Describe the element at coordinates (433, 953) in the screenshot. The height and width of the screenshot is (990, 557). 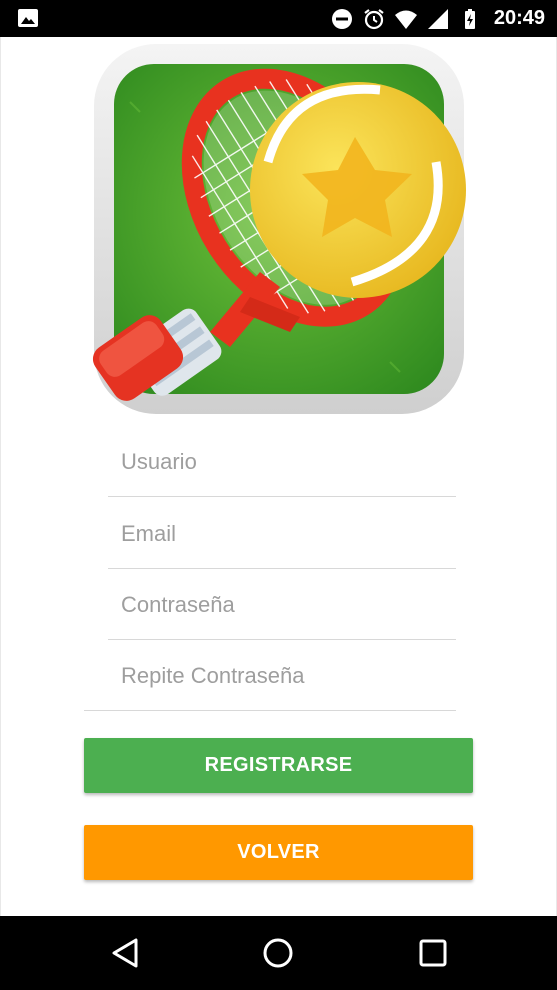
I see `recents-square-icon` at that location.